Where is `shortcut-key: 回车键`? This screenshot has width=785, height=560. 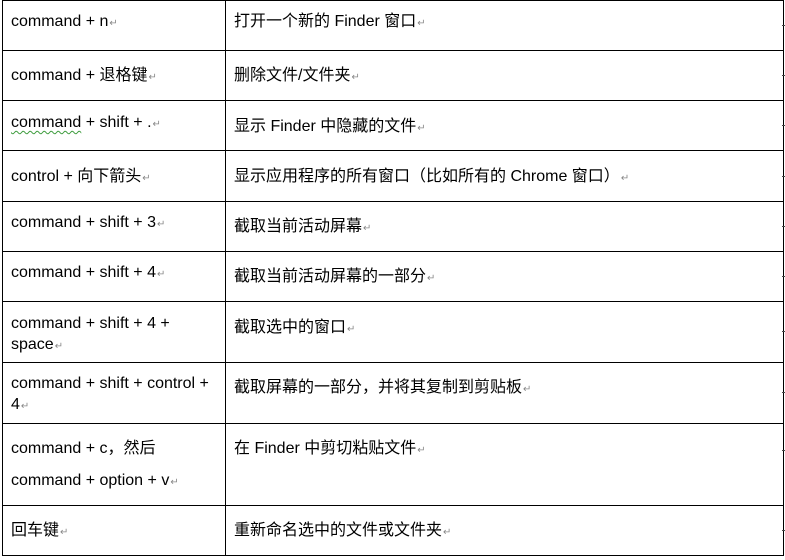 shortcut-key: 回车键 is located at coordinates (35, 530).